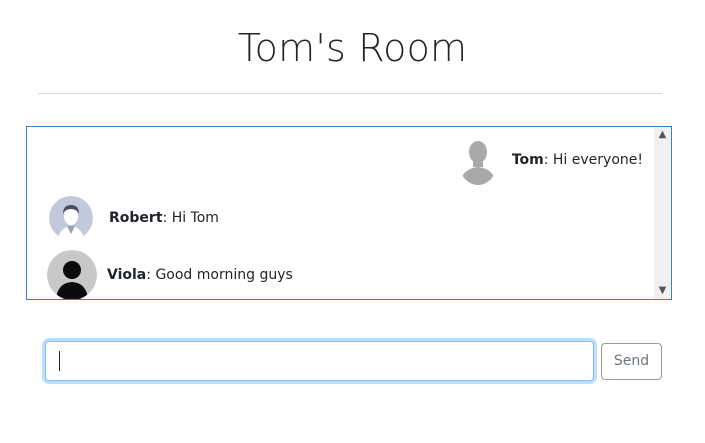  Describe the element at coordinates (59, 361) in the screenshot. I see `text-caret` at that location.